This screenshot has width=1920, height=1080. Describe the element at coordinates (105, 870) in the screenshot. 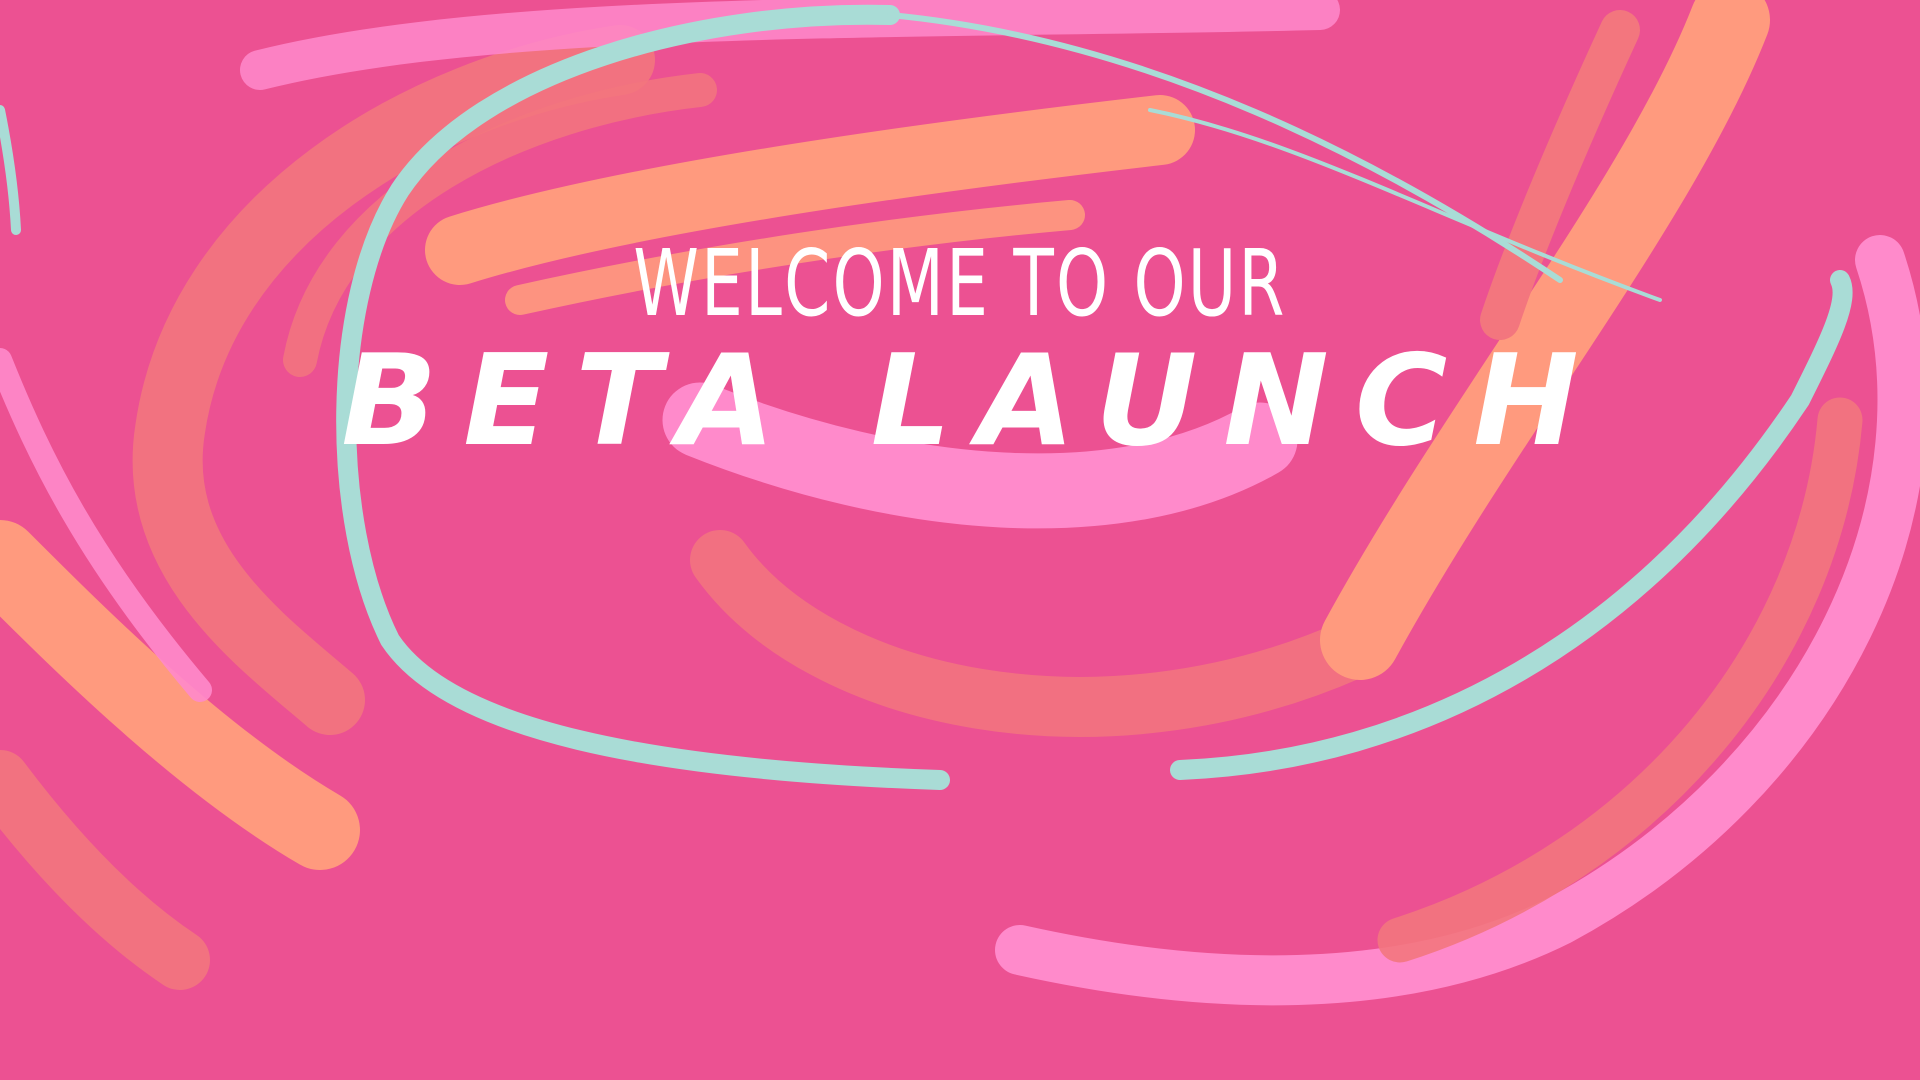

I see `coral-stroke-left` at that location.